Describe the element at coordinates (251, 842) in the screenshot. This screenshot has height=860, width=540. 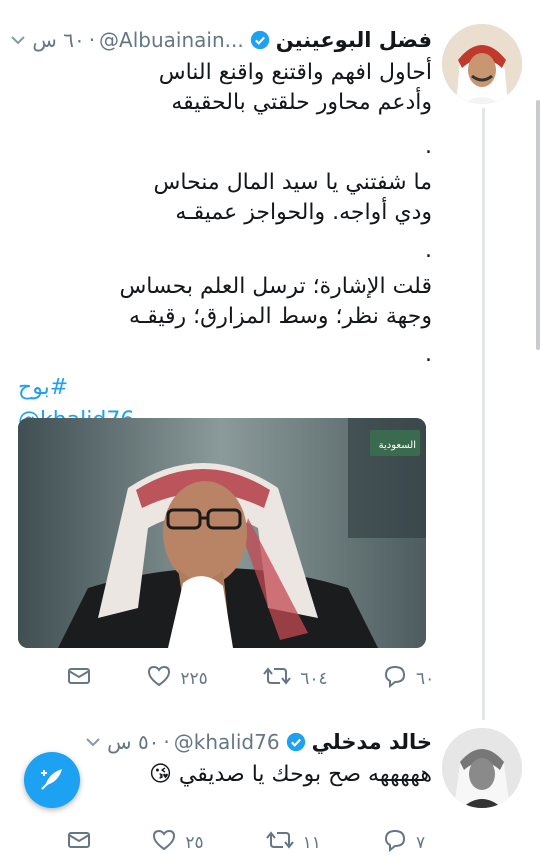
I see `tweet-actions: ٧ ١١ ٢٥` at that location.